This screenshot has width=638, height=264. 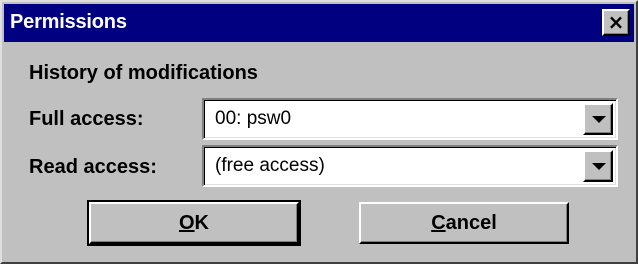 What do you see at coordinates (438, 223) in the screenshot?
I see `cancel-mnemonic: C` at bounding box center [438, 223].